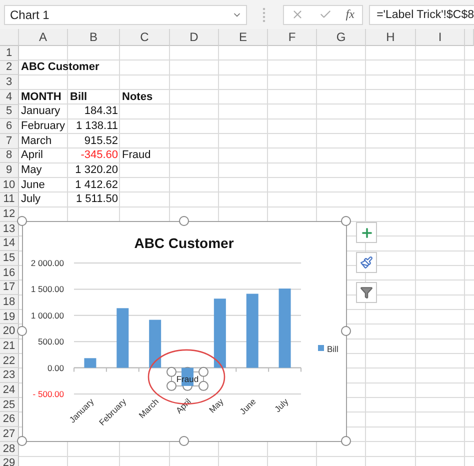 The width and height of the screenshot is (474, 466). What do you see at coordinates (97, 199) in the screenshot?
I see `table-cell: 1 511.50` at bounding box center [97, 199].